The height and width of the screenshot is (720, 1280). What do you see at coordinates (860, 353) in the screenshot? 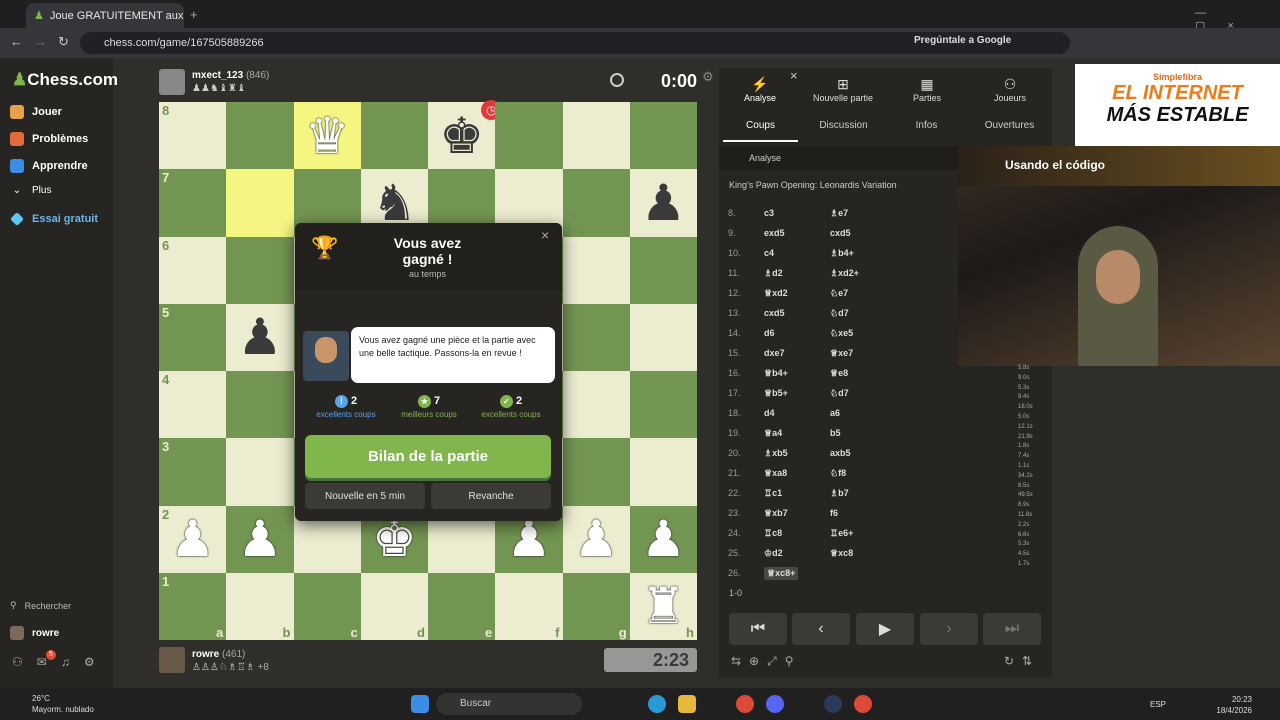
I see `move: ♕xe7` at bounding box center [860, 353].